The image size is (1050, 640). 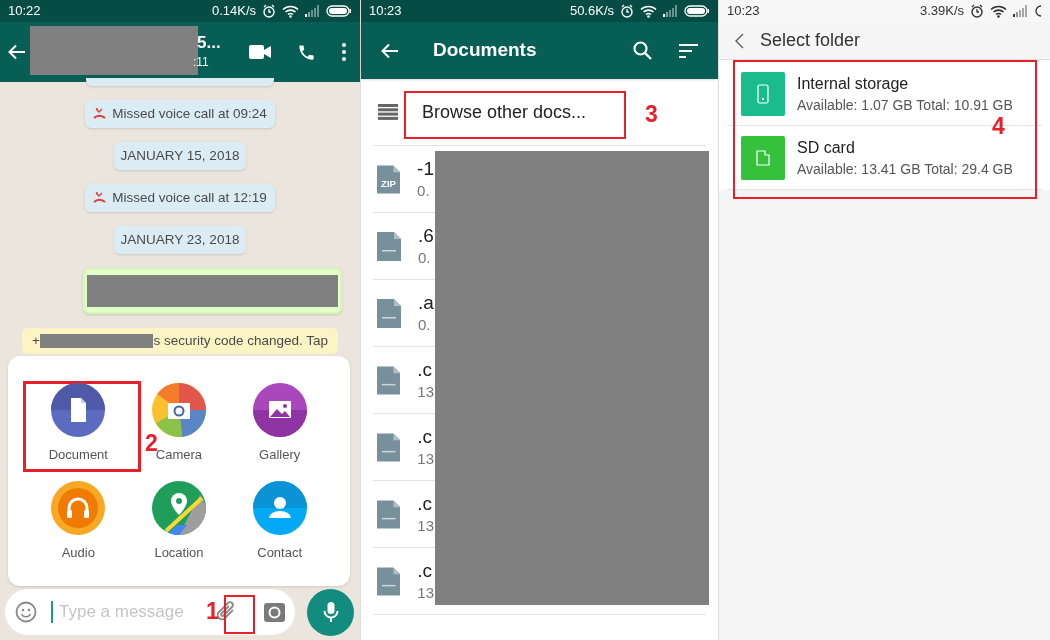 I want to click on emoji-icon, so click(x=26, y=612).